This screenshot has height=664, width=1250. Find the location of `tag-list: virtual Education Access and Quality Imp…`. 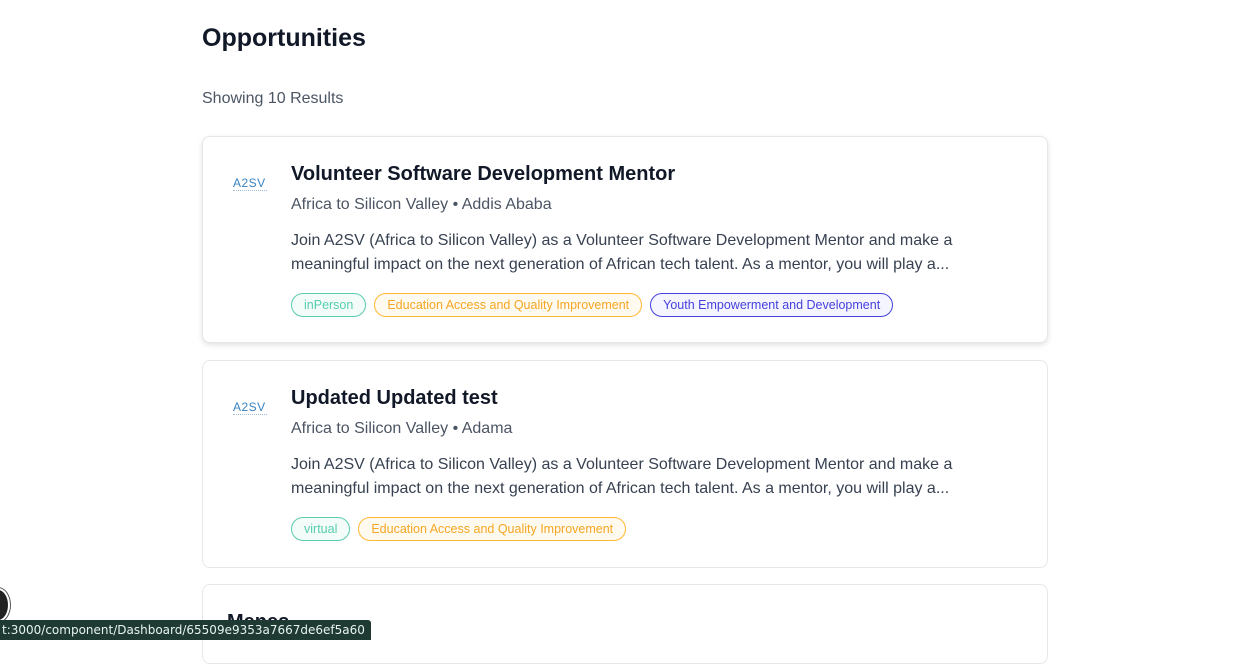

tag-list: virtual Education Access and Quality Imp… is located at coordinates (459, 529).